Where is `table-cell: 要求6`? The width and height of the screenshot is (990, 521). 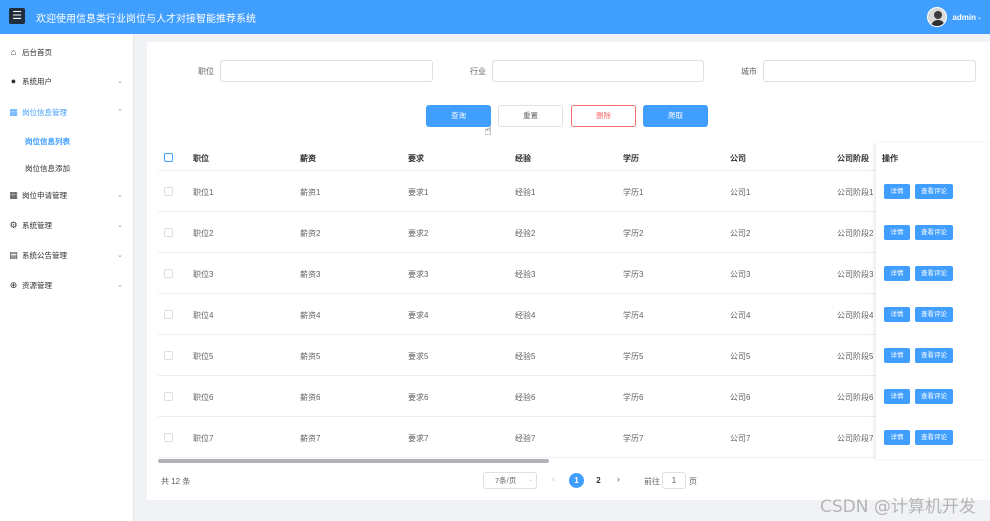
table-cell: 要求6 is located at coordinates (418, 397).